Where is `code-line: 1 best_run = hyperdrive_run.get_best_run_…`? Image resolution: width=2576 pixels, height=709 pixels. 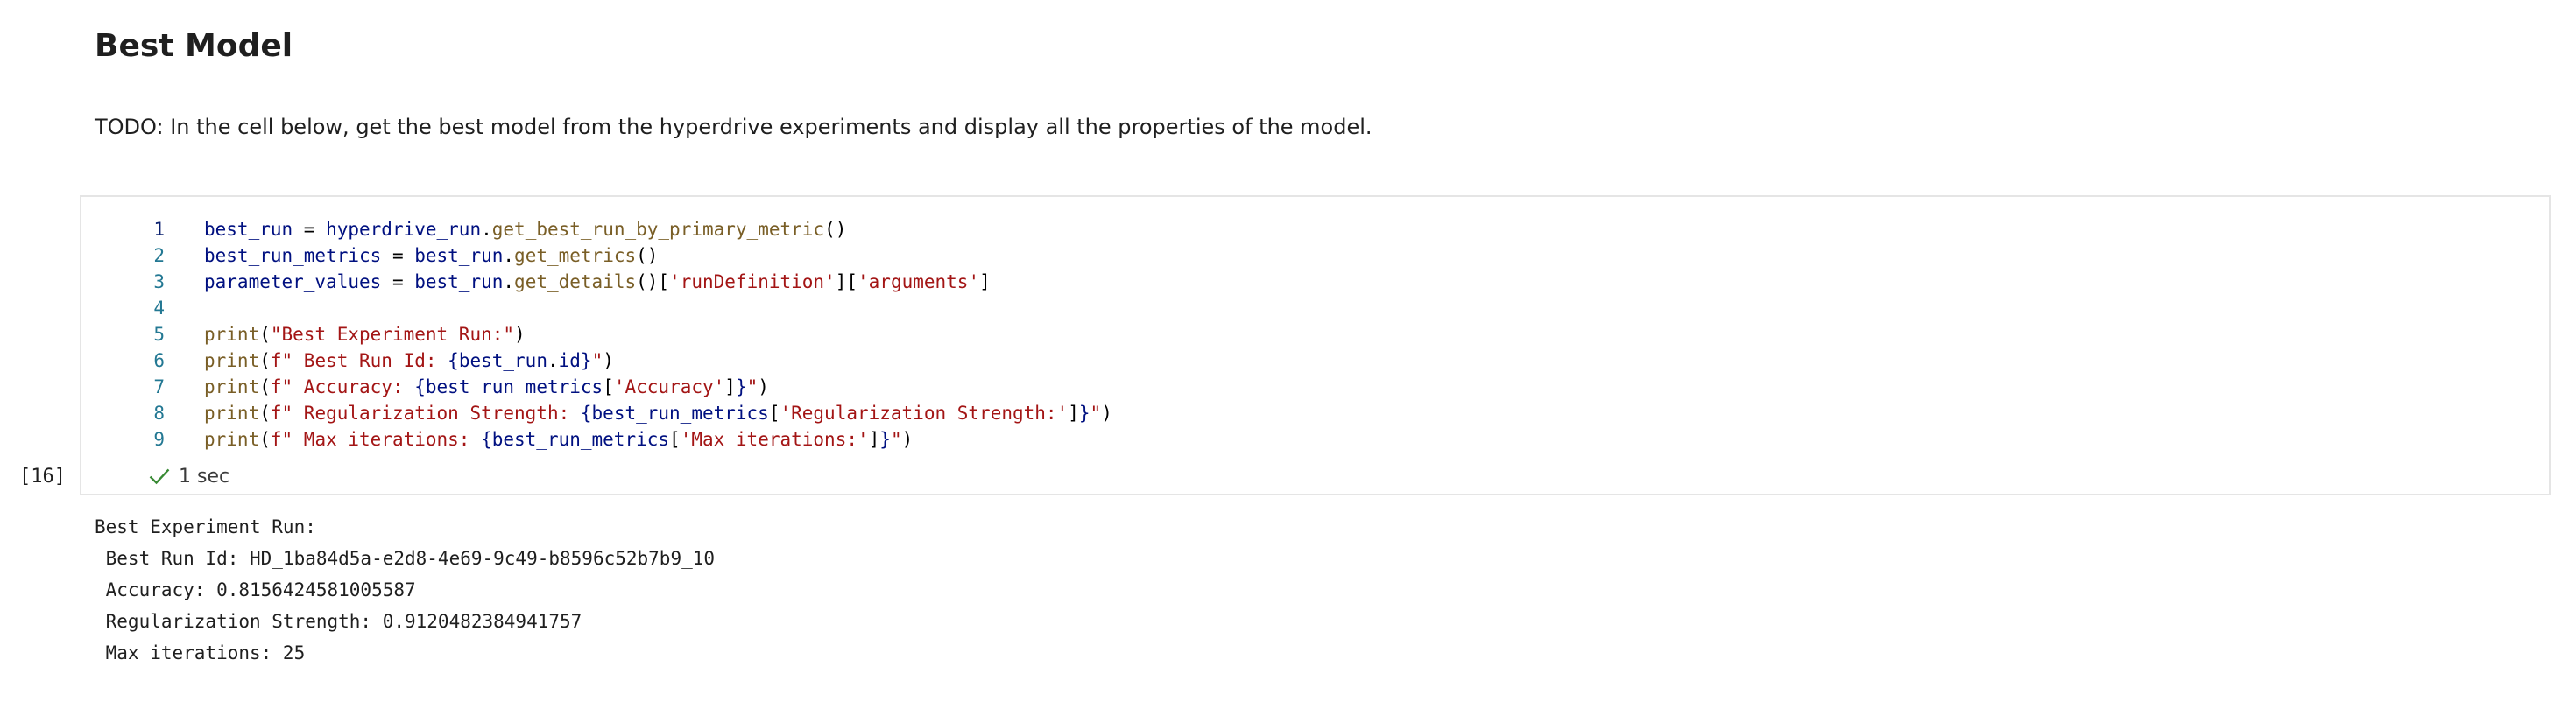 code-line: 1 best_run = hyperdrive_run.get_best_run_… is located at coordinates (1315, 229).